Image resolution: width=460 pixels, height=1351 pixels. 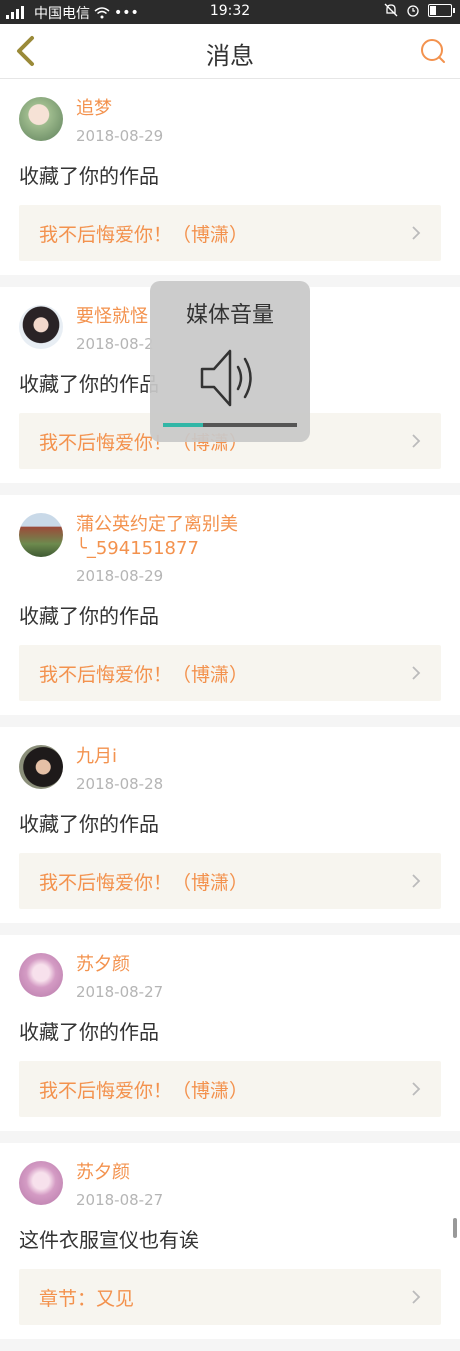 What do you see at coordinates (230, 825) in the screenshot?
I see `list-item: 九月i 2018-08-28 收藏了你的作品 我不后悔爱你！（博潇）` at bounding box center [230, 825].